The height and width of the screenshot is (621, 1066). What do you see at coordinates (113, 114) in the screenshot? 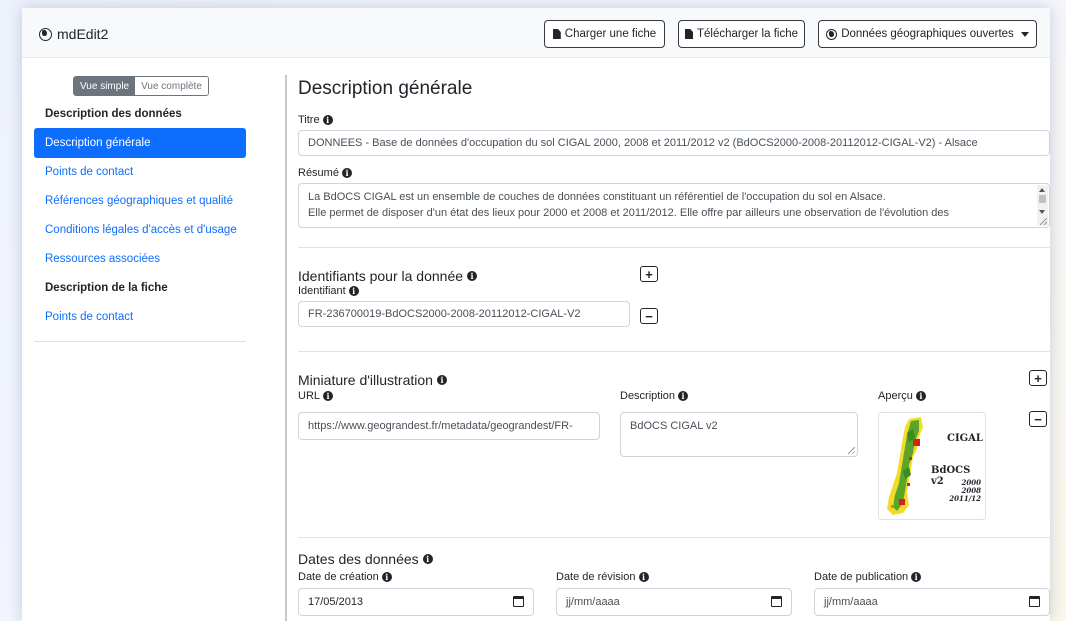
I see `sidebar-header-data: Description des données` at bounding box center [113, 114].